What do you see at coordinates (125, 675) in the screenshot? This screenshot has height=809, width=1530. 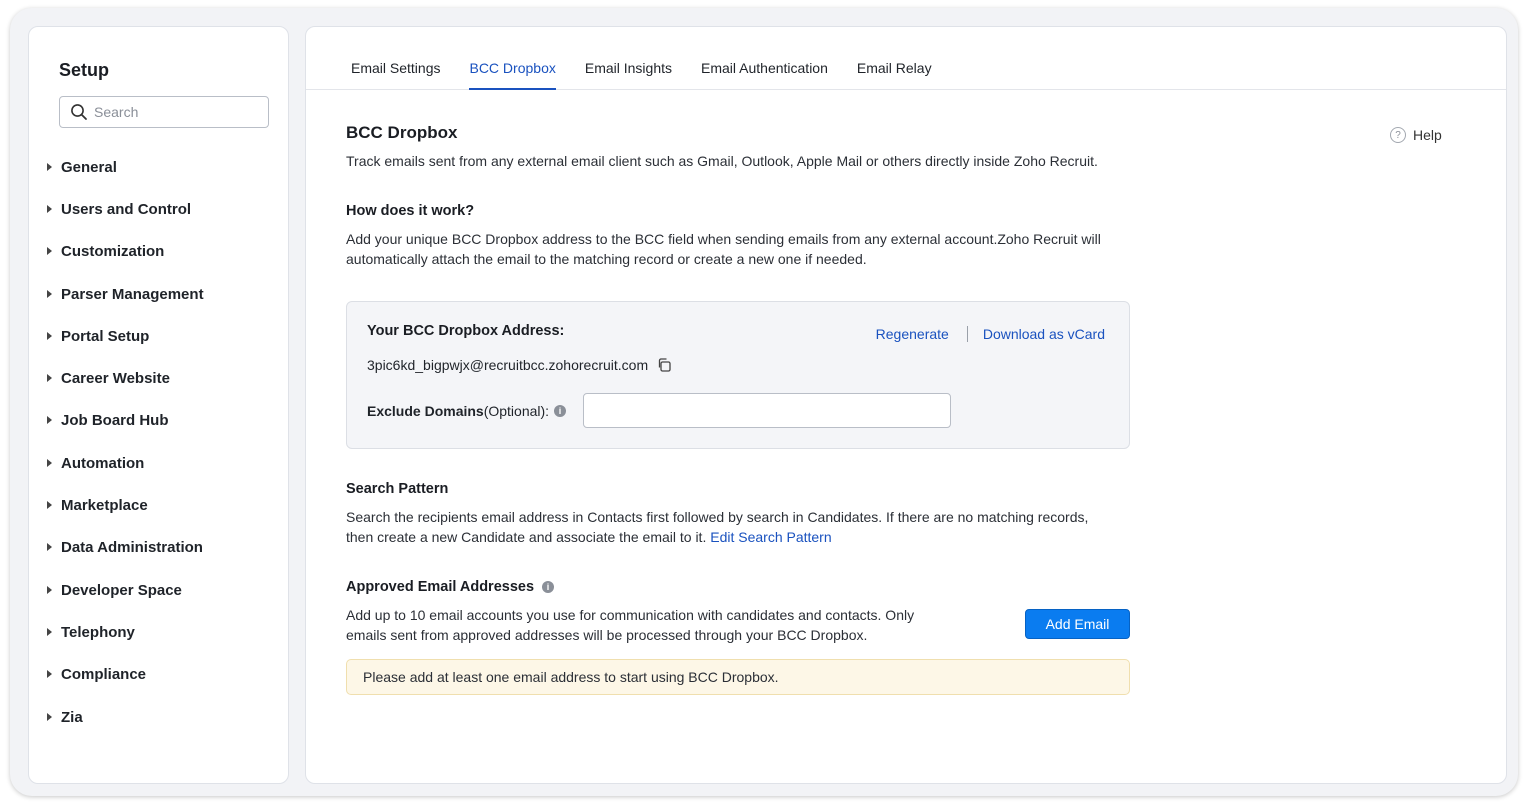 I see `sidebar-item-compliance: Compliance` at bounding box center [125, 675].